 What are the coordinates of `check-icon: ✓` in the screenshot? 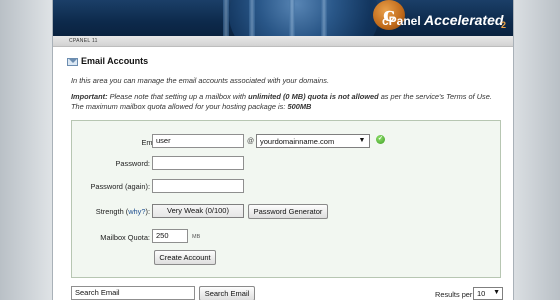 It's located at (380, 139).